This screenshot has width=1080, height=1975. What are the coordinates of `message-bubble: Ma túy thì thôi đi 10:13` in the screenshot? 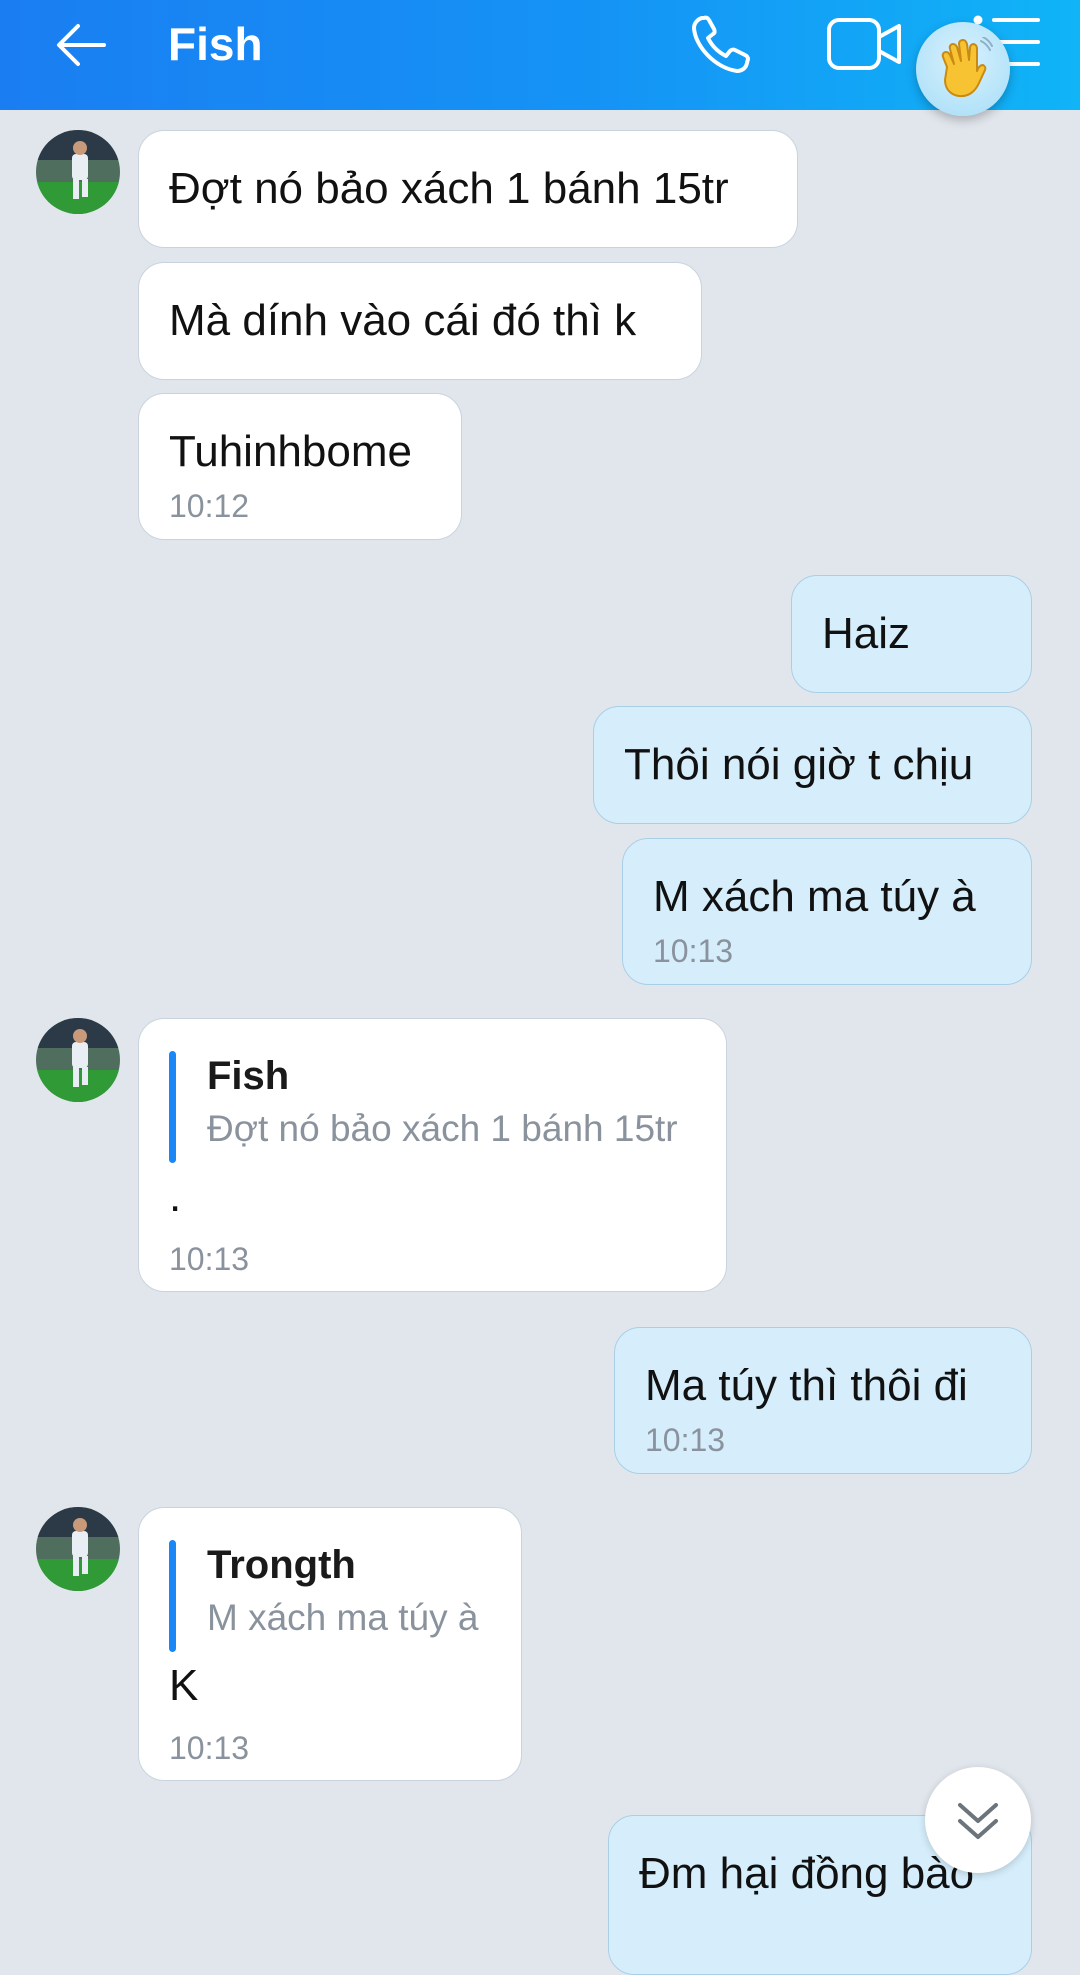 It's located at (823, 1400).